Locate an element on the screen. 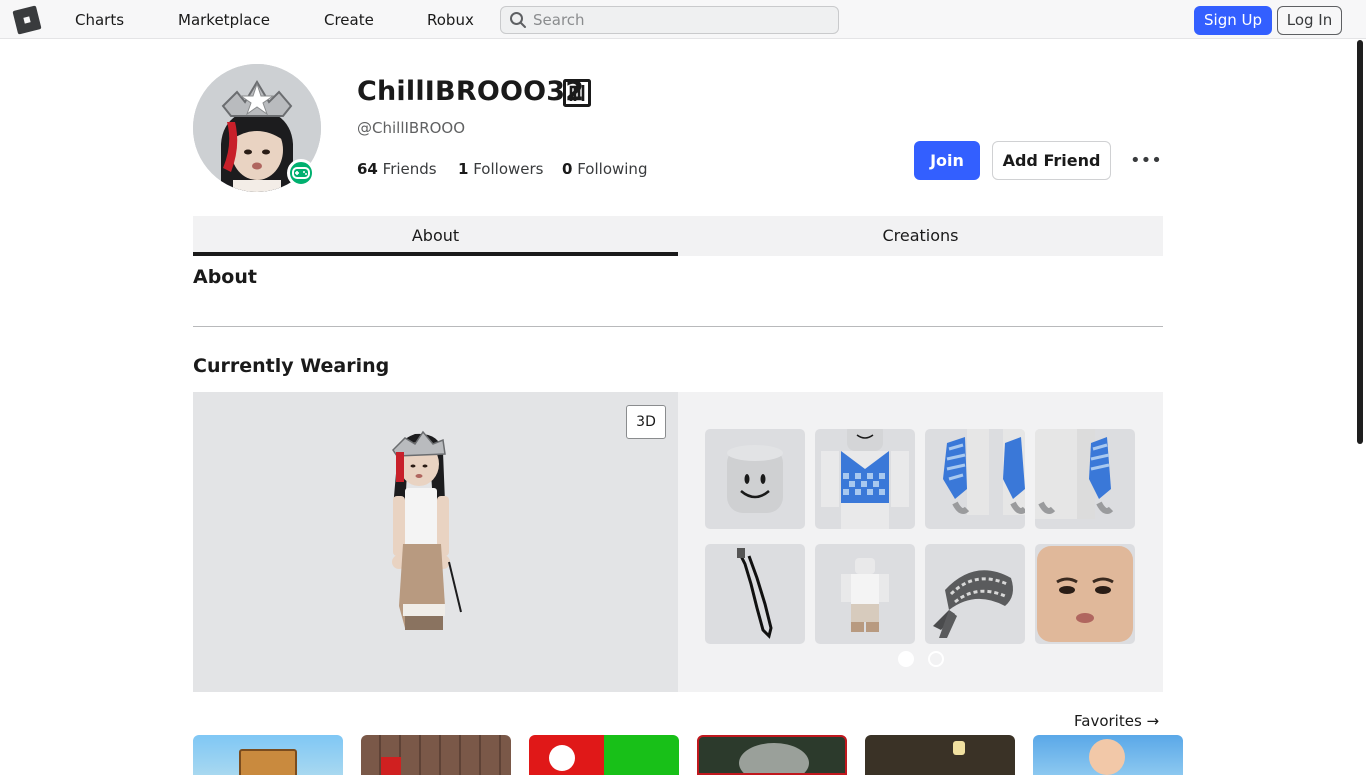 The image size is (1366, 775). nav-create: Create is located at coordinates (349, 20).